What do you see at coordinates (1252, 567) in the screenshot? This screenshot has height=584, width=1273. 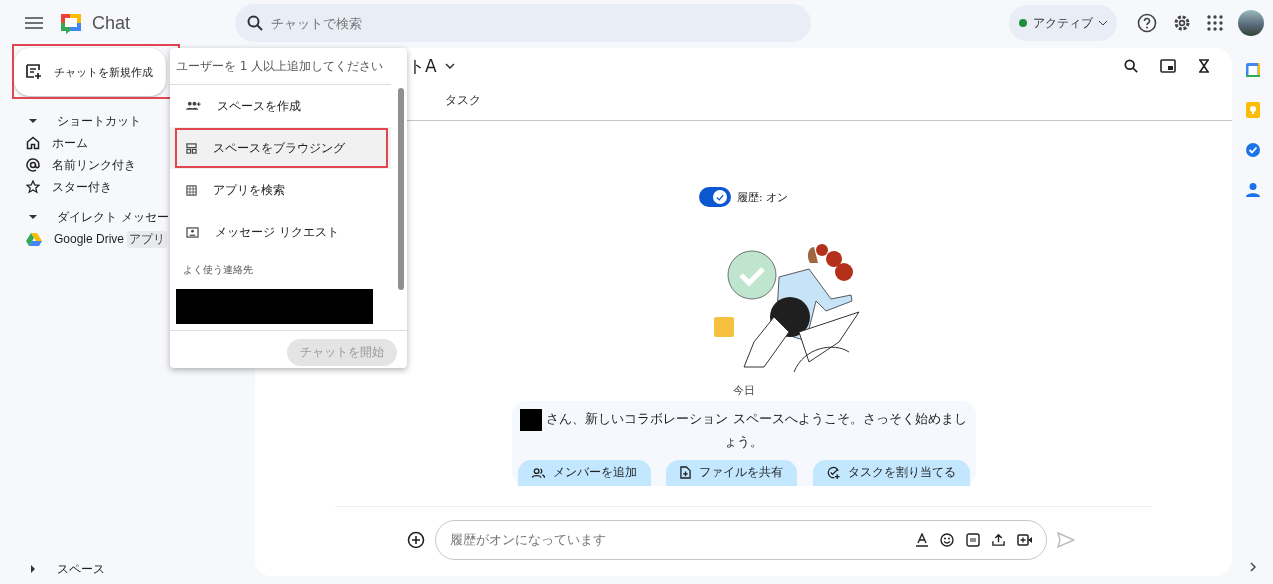 I see `chevron-right-icon` at bounding box center [1252, 567].